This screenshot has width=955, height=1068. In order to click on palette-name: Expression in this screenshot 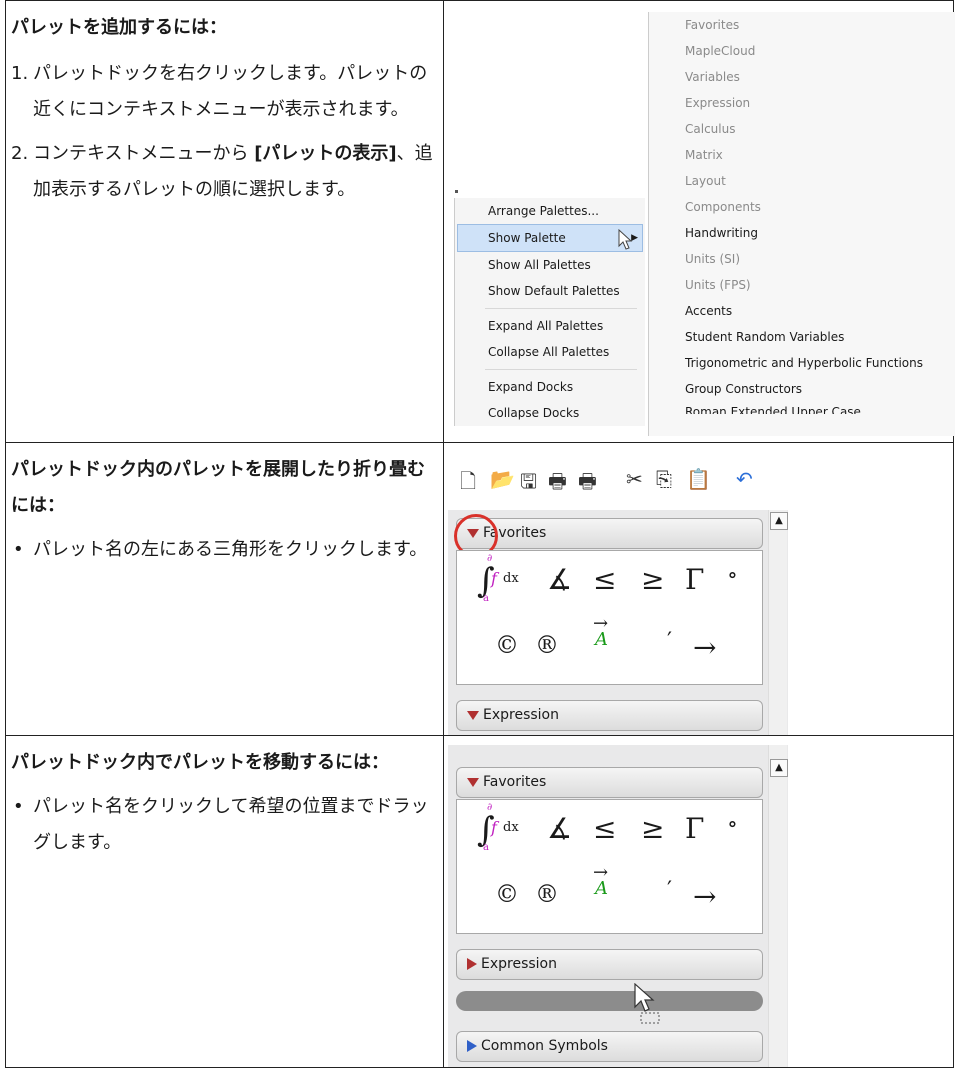, I will do `click(519, 964)`.